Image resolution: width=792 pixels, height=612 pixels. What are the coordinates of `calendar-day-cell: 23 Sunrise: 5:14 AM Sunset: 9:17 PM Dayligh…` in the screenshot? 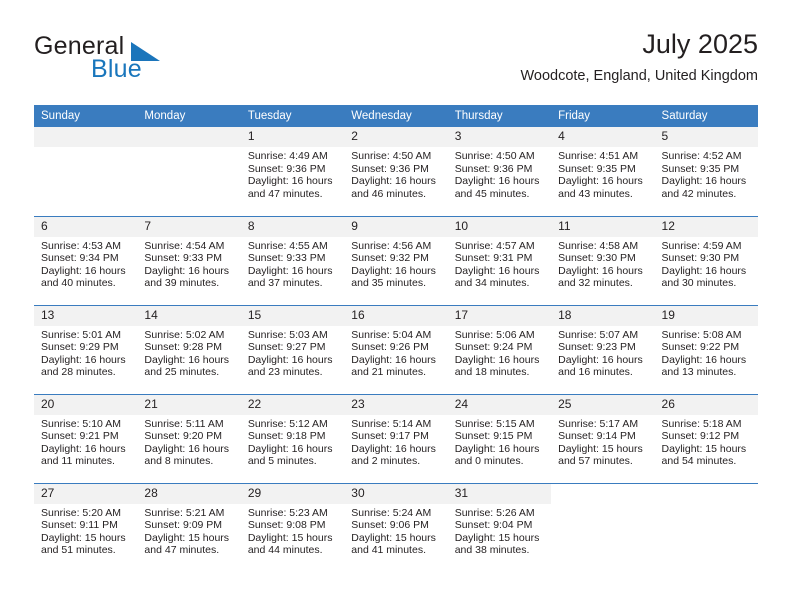 It's located at (396, 438).